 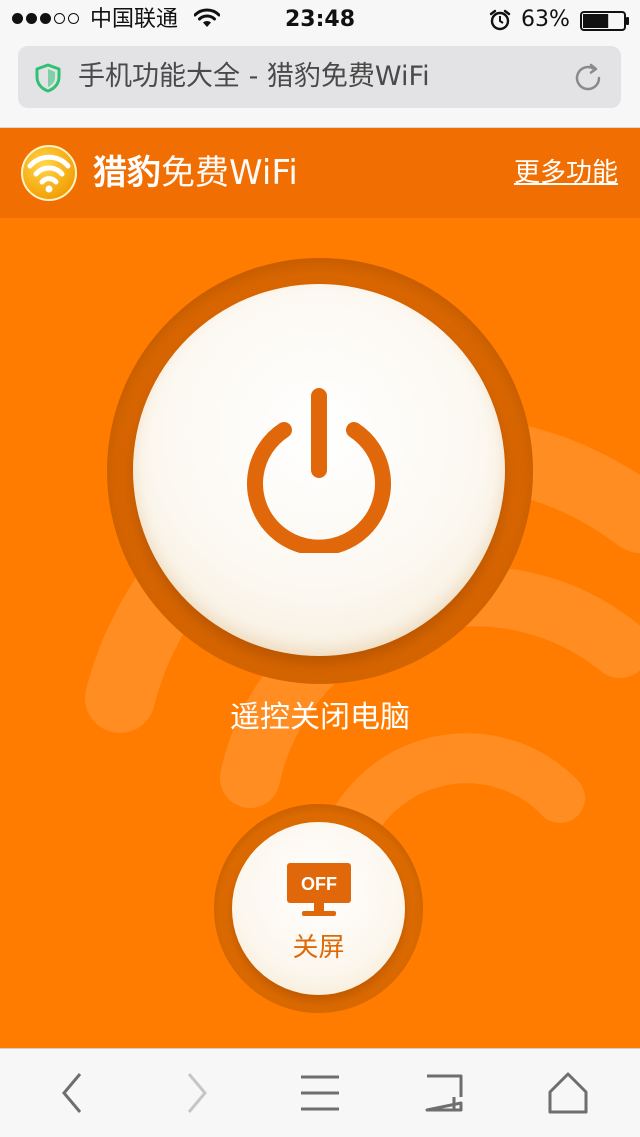 I want to click on tabs-icon, so click(x=445, y=1093).